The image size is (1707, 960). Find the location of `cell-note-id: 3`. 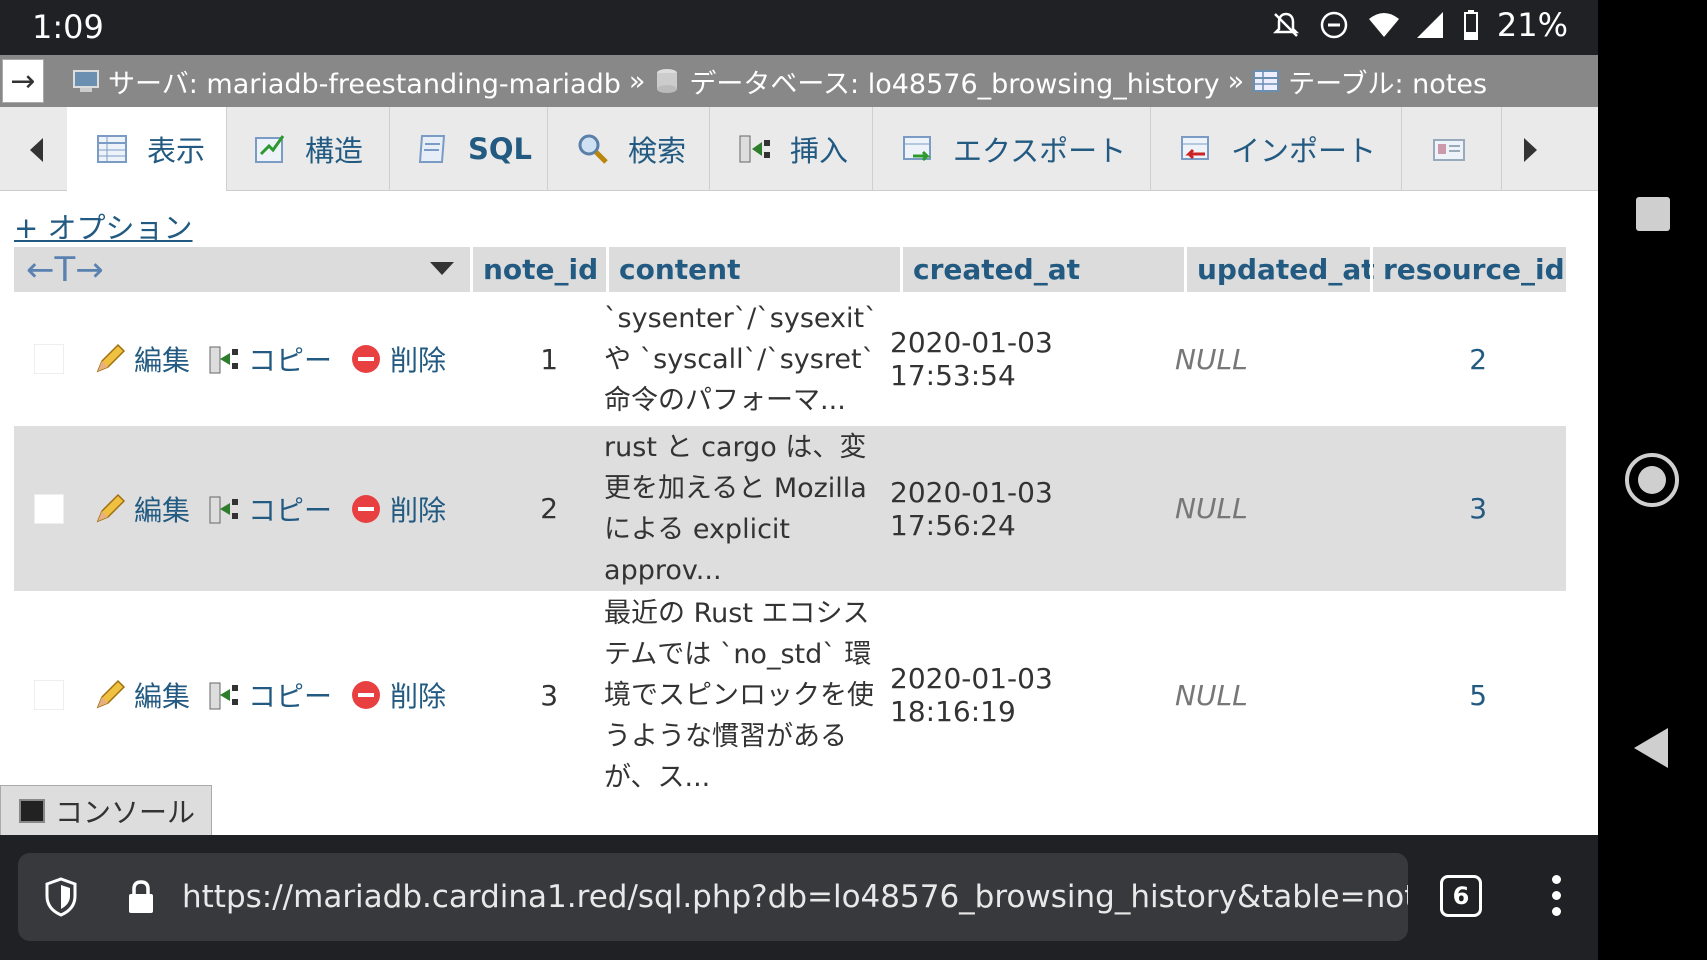

cell-note-id: 3 is located at coordinates (527, 695).